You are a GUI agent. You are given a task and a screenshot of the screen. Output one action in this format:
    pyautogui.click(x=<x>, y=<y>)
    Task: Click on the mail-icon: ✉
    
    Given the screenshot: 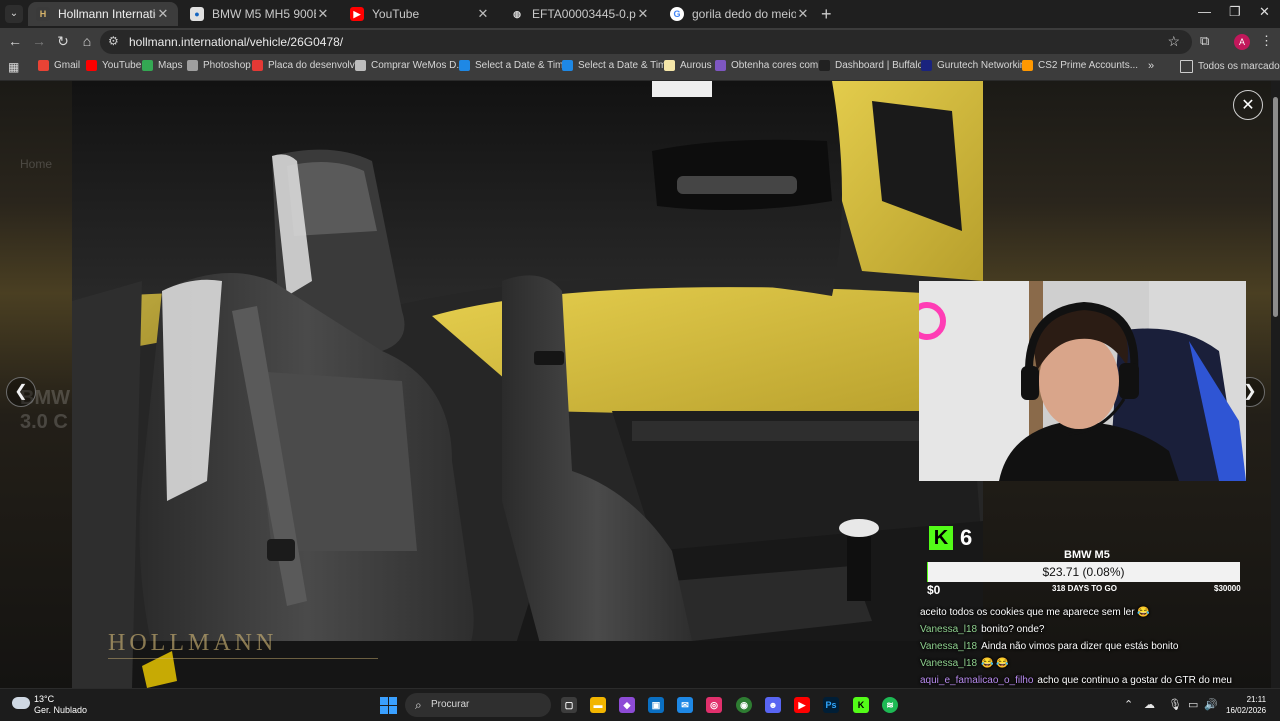 What is the action you would take?
    pyautogui.click(x=685, y=705)
    